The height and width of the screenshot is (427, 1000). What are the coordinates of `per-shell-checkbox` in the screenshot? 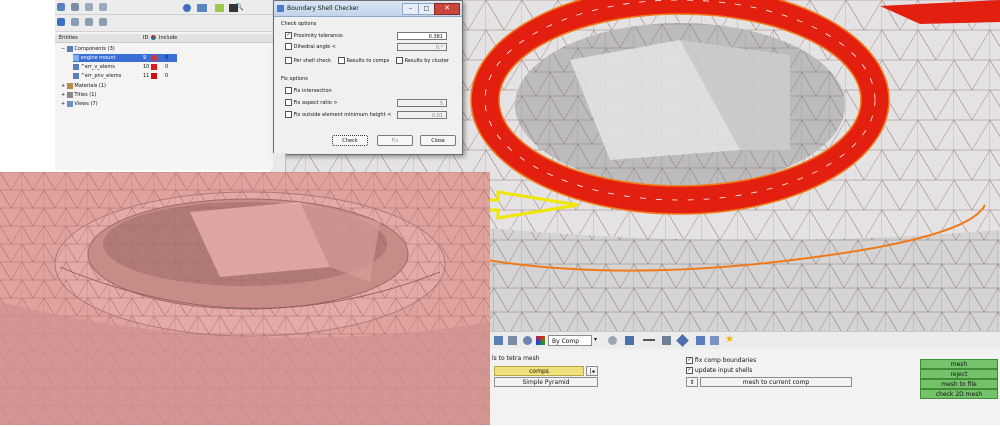 It's located at (288, 60).